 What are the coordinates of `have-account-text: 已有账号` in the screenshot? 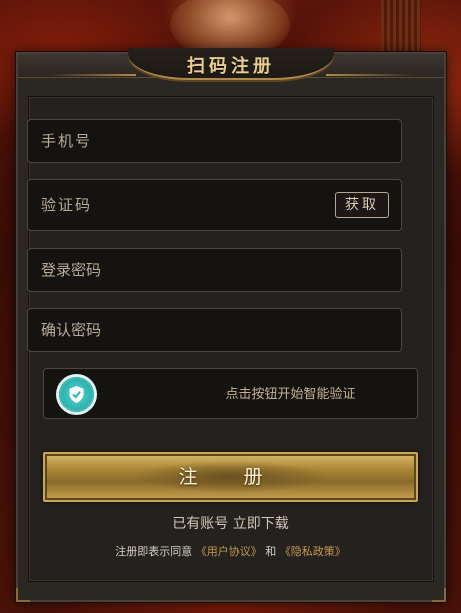 It's located at (200, 524).